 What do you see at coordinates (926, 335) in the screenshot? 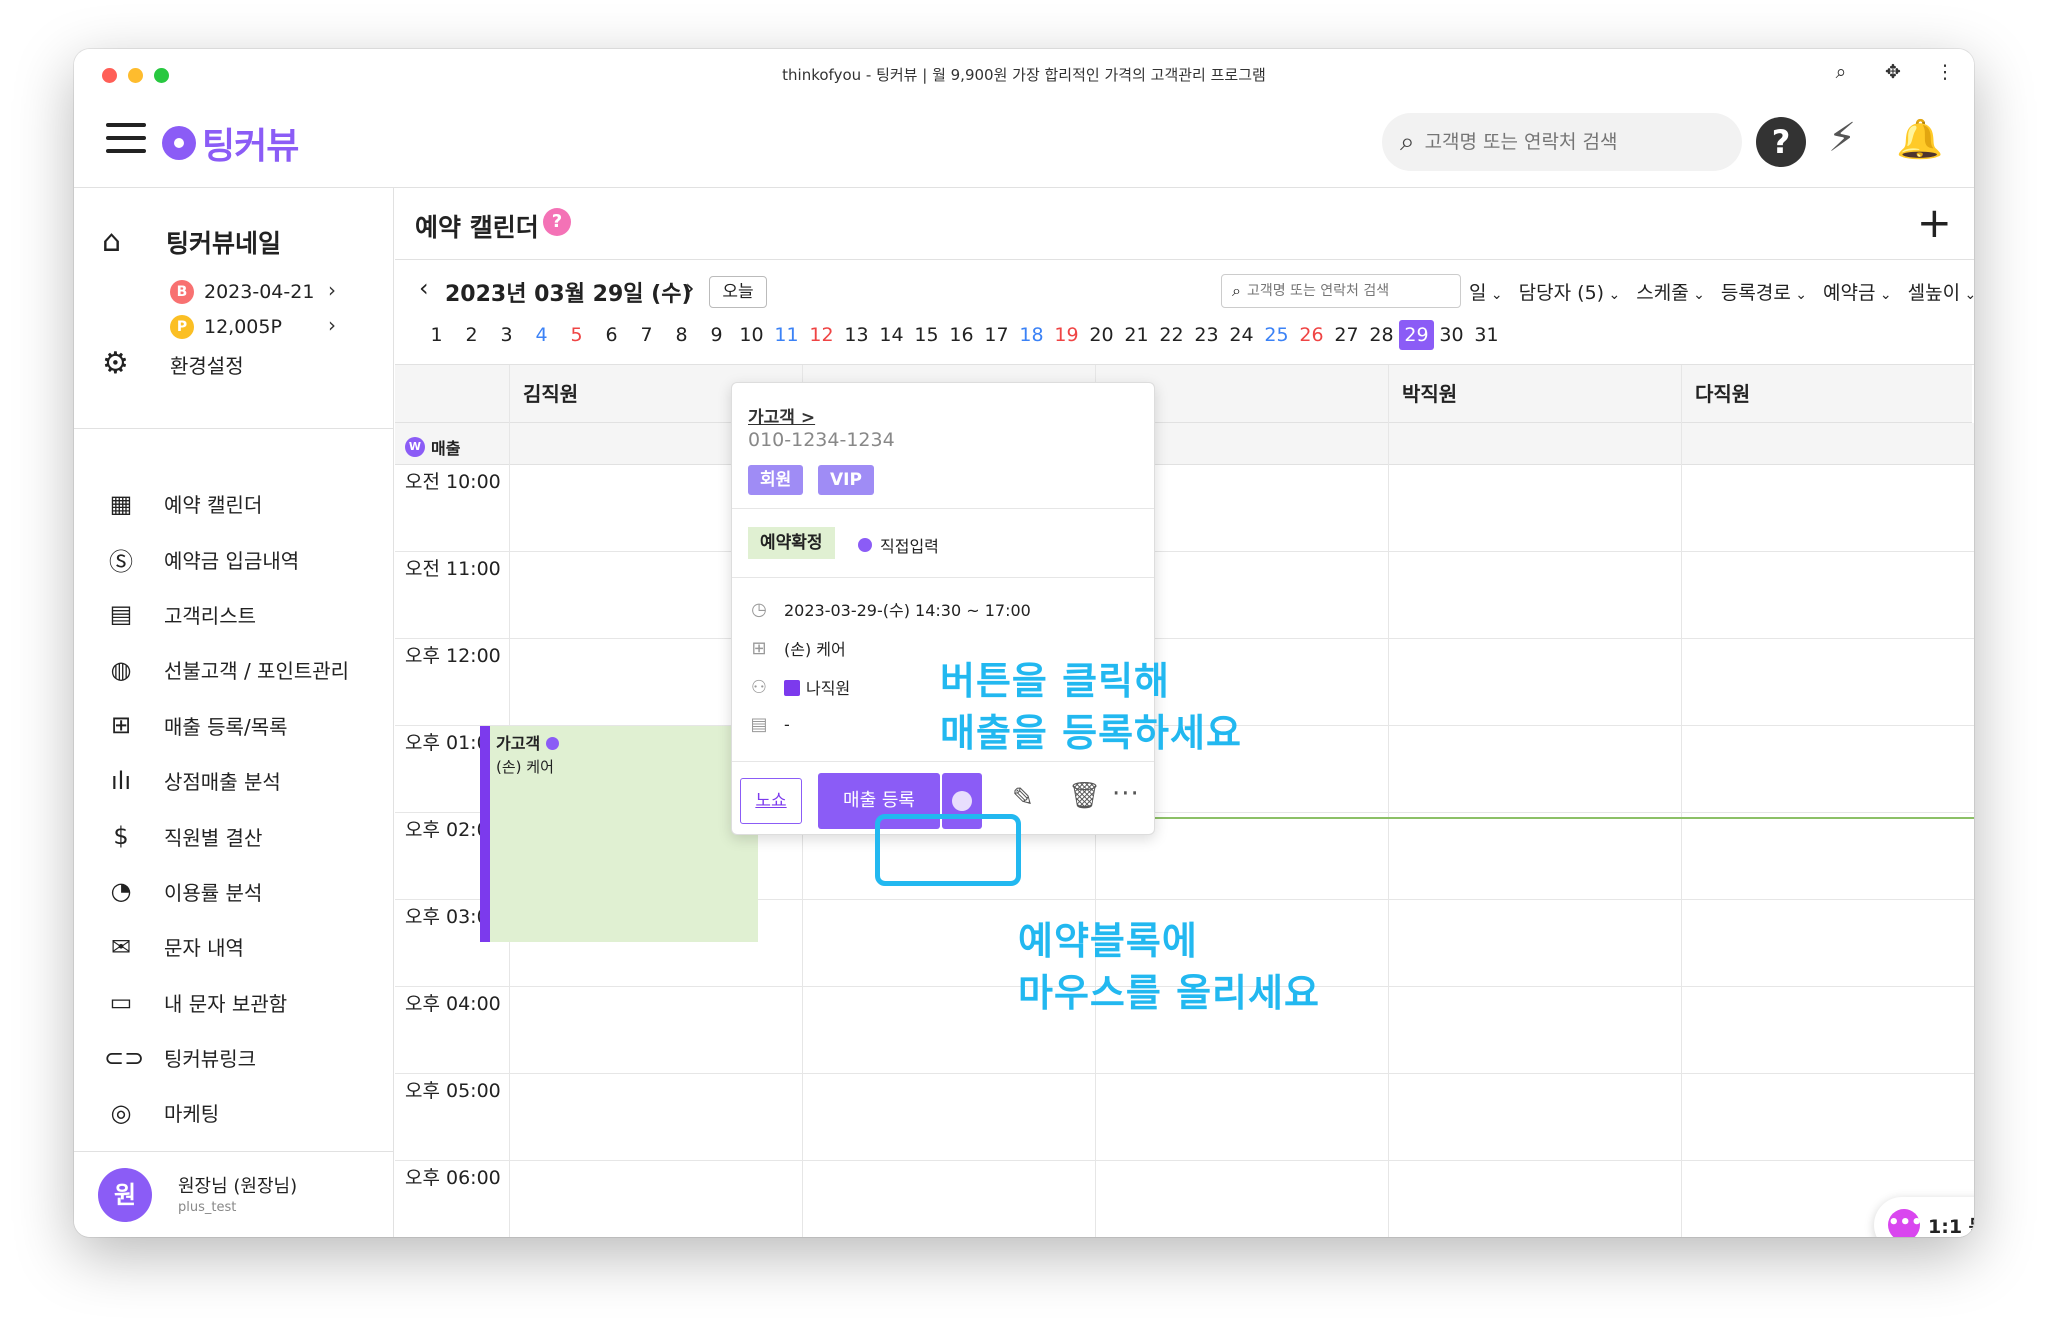
I see `day-15: 15` at bounding box center [926, 335].